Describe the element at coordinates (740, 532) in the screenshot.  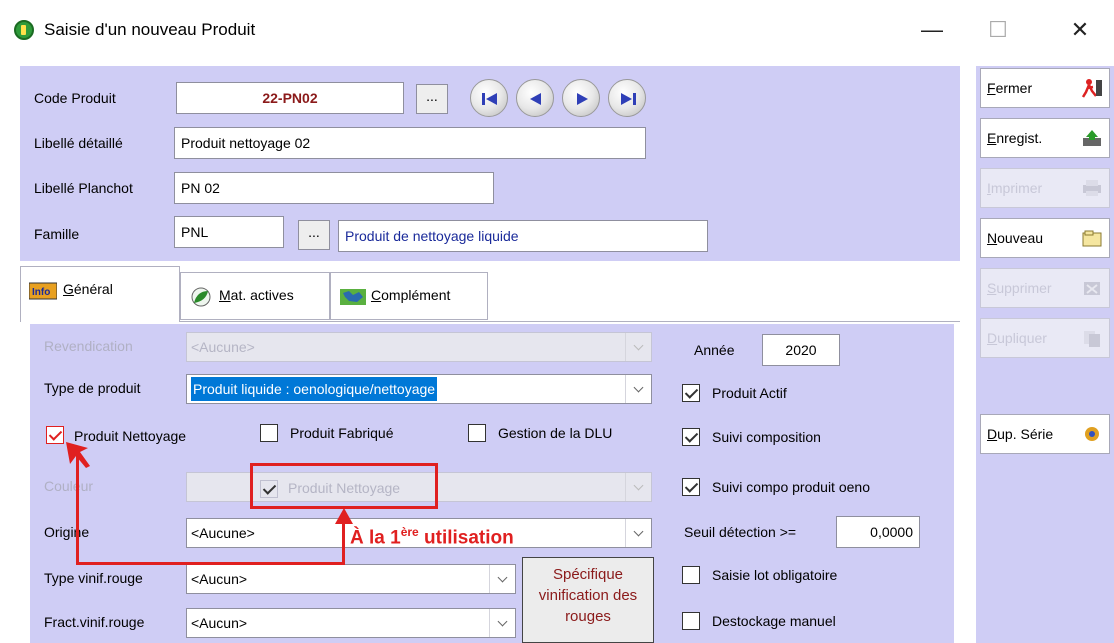
I see `seuil-detection-label: Seuil détection >=` at that location.